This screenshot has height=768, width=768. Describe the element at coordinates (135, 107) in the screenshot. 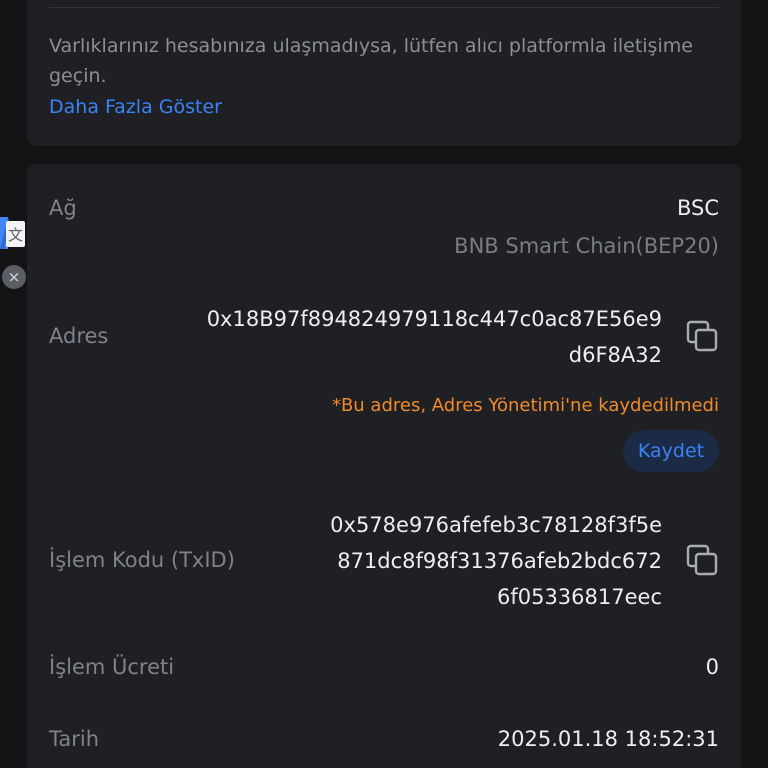

I see `show-more-link: Daha Fazla Göster` at that location.